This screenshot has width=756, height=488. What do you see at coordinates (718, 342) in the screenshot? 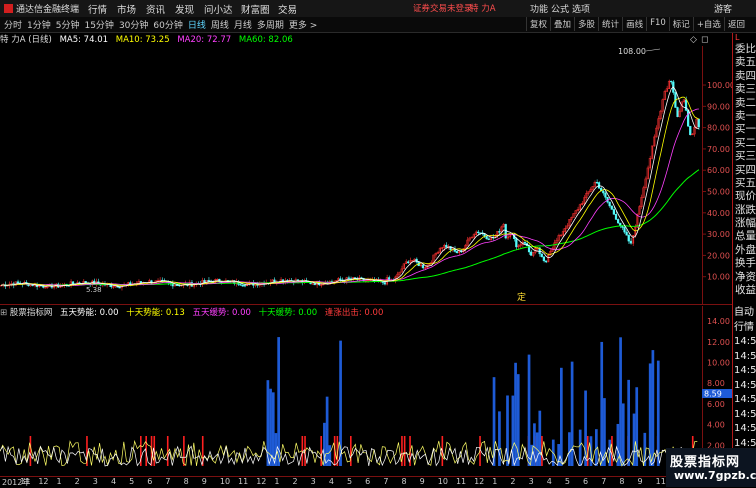
I see `sub-tick-label: 12.00` at bounding box center [718, 342].